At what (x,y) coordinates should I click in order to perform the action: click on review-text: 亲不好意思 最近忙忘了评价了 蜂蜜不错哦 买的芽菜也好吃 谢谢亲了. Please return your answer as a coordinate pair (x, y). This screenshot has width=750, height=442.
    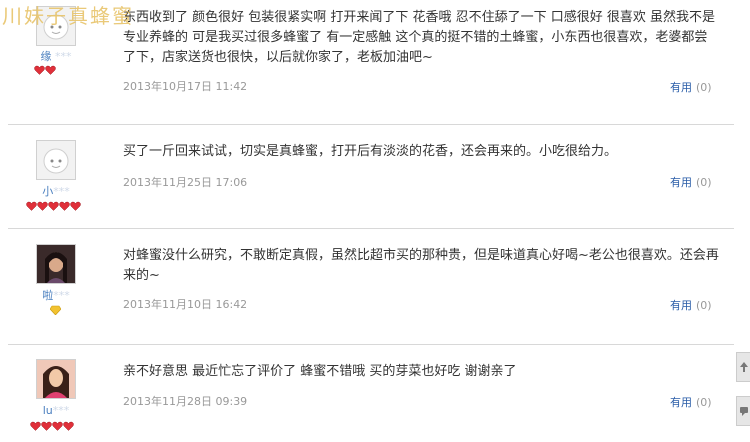
    Looking at the image, I should click on (320, 371).